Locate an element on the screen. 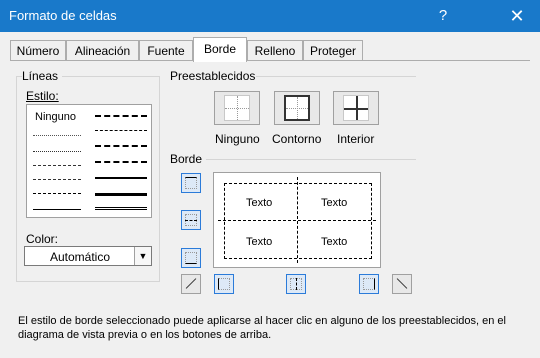 The width and height of the screenshot is (540, 358). preset-none-icon is located at coordinates (237, 108).